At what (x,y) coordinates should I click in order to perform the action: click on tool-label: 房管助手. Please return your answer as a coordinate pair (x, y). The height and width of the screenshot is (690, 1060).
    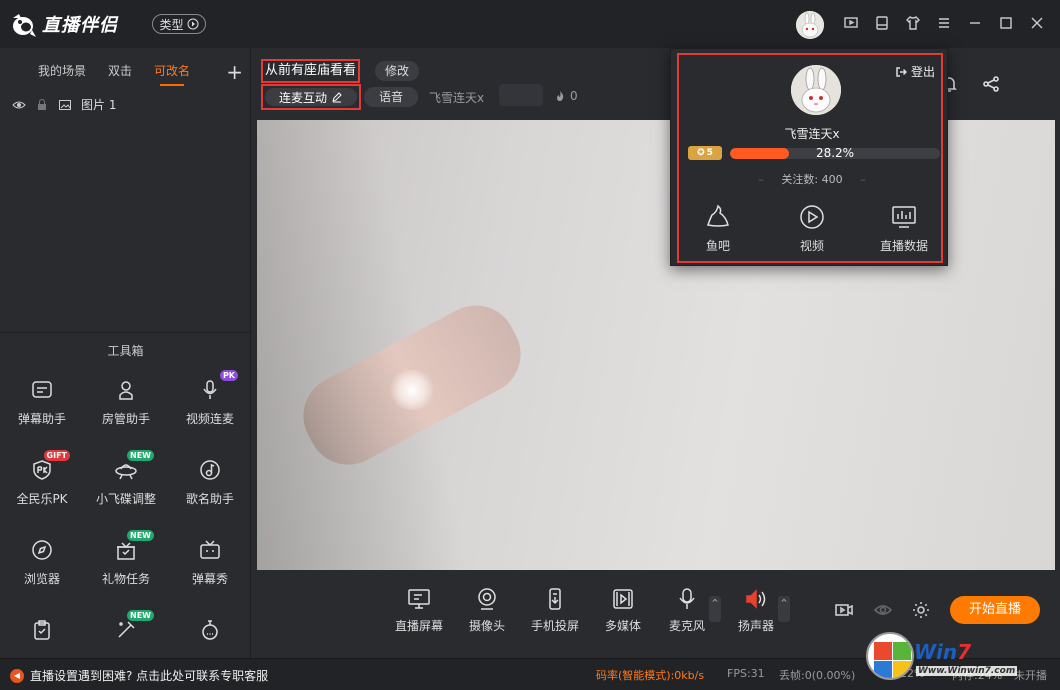
    Looking at the image, I should click on (125, 419).